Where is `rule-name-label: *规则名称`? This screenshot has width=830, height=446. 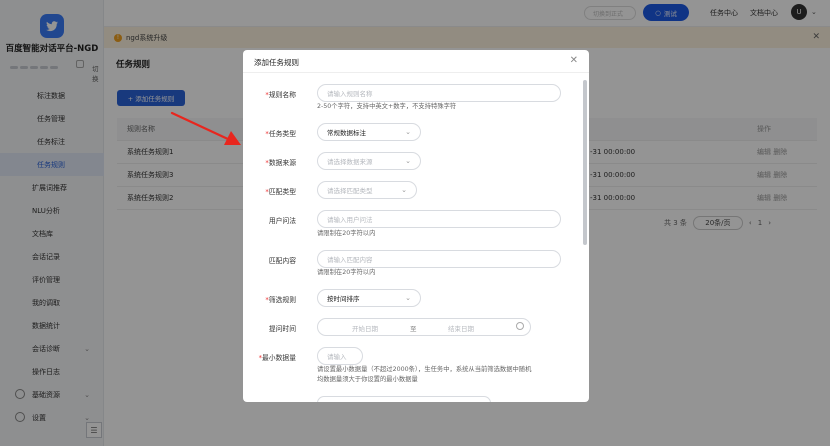
rule-name-label: *规则名称 is located at coordinates (280, 95).